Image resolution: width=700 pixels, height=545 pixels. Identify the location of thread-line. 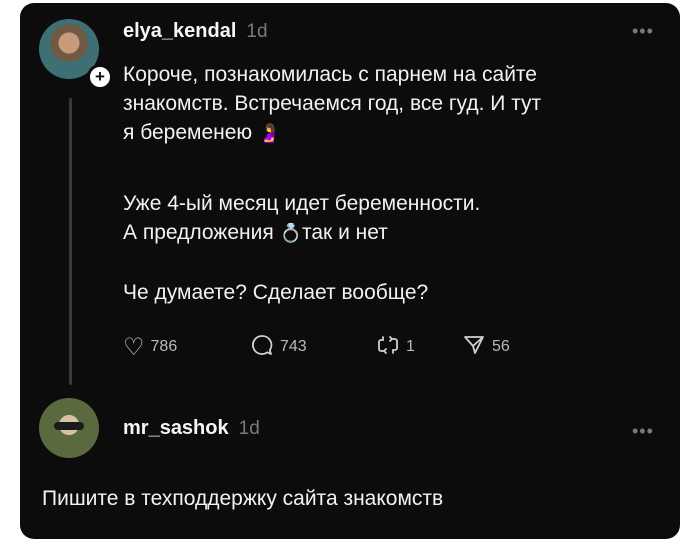
(70, 241).